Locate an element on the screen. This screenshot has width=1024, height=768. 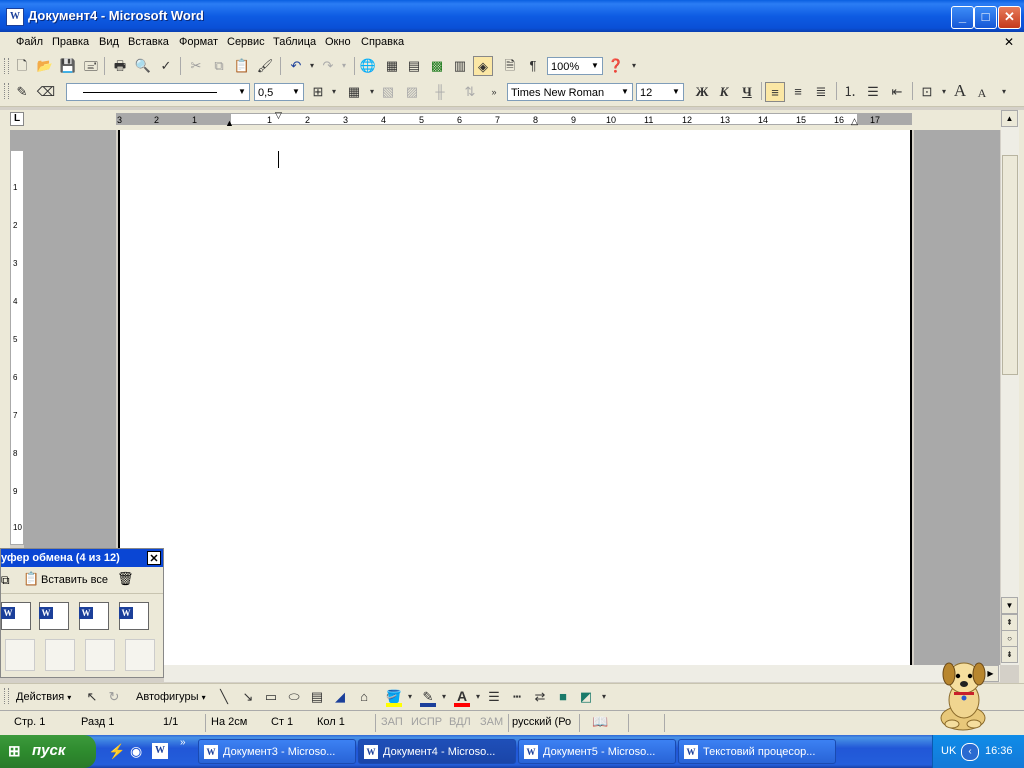
menu-tools: Сервис is located at coordinates (246, 42).